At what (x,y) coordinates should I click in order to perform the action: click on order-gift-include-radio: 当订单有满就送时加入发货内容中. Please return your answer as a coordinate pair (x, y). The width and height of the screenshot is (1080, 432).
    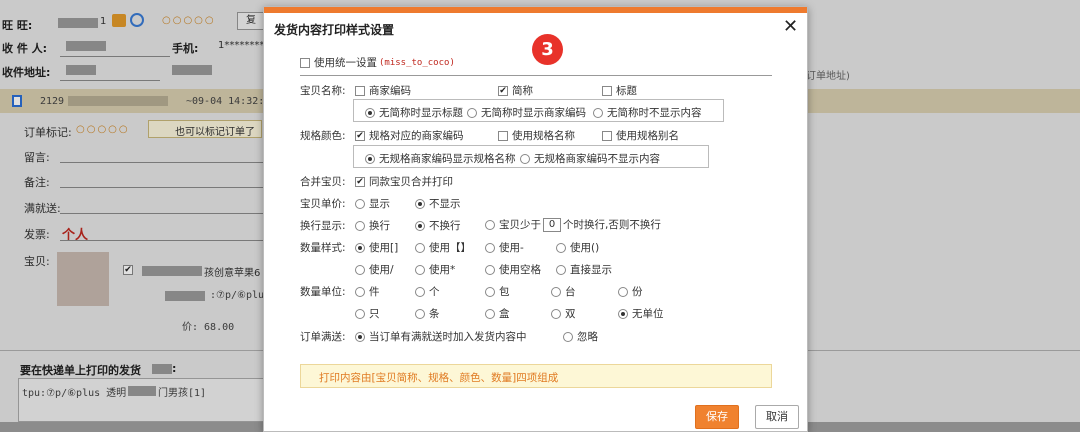
    Looking at the image, I should click on (441, 336).